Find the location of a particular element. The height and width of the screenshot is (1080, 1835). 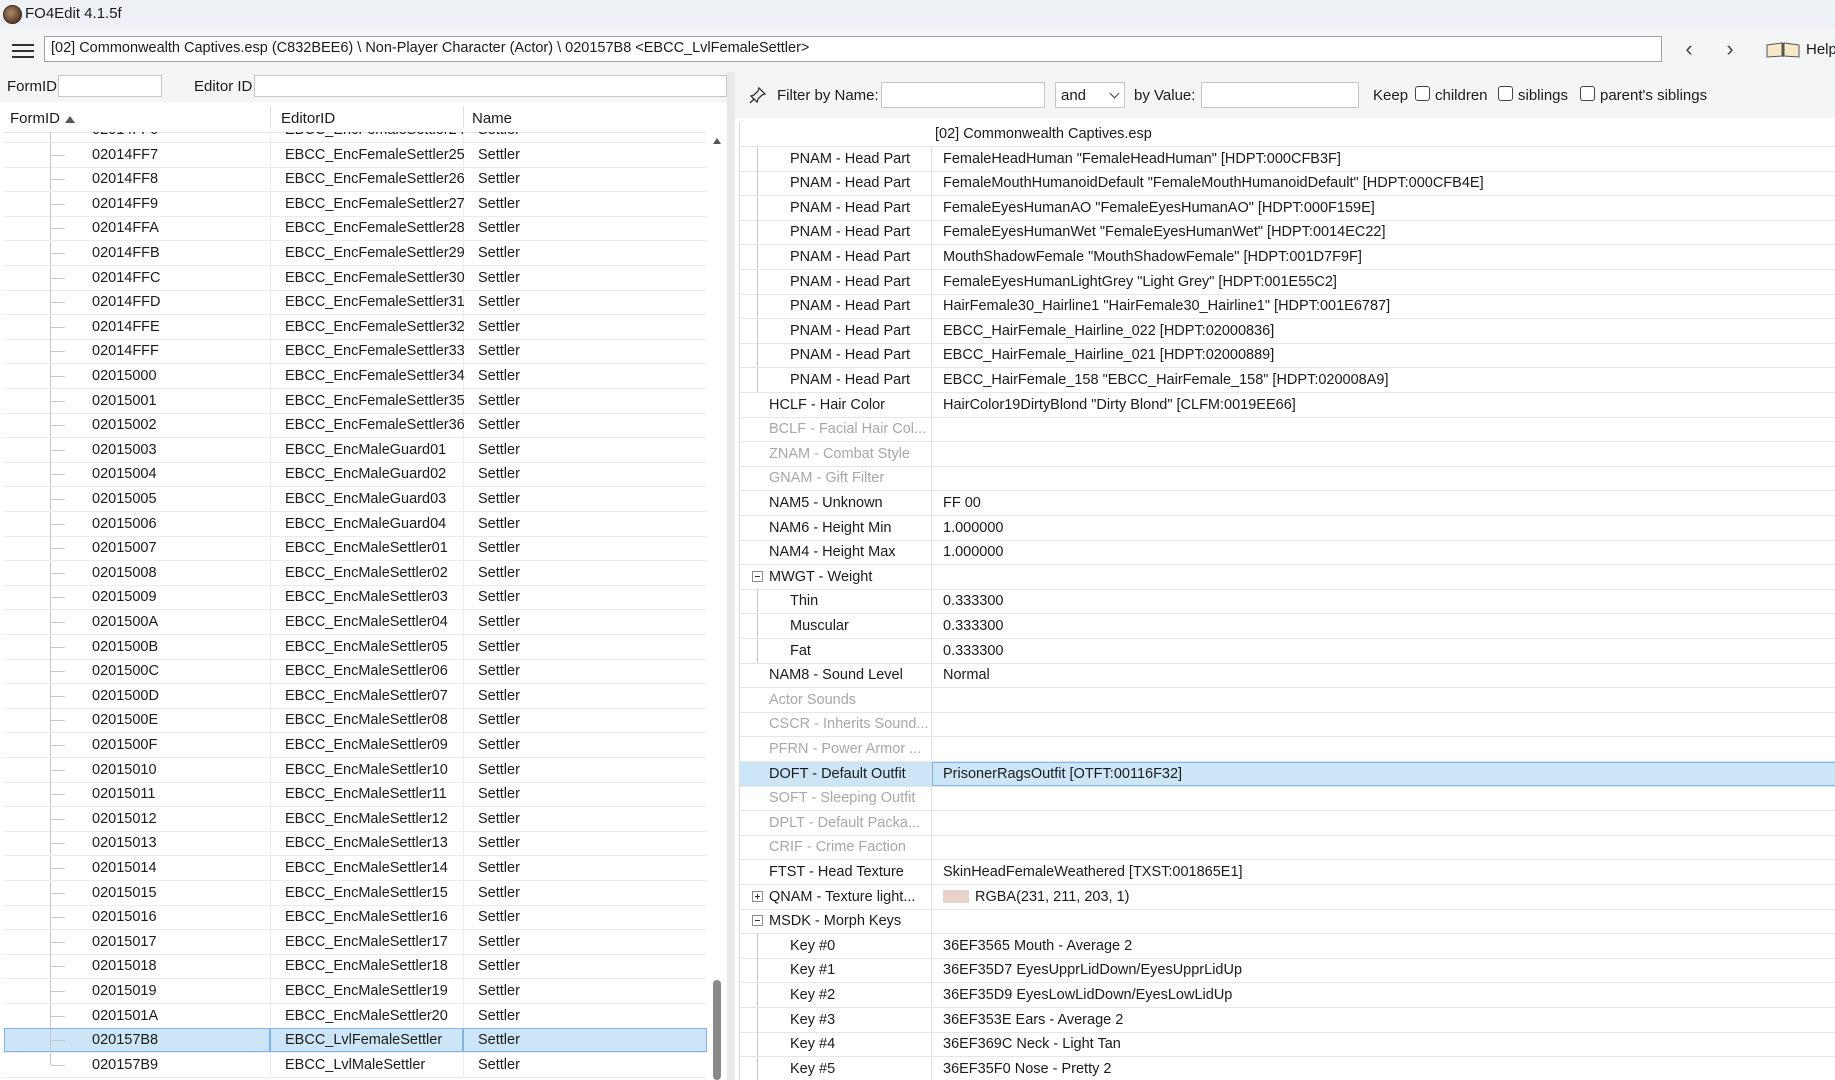

record-field-row: NAM5 - Unknown FF 00 is located at coordinates (1287, 503).